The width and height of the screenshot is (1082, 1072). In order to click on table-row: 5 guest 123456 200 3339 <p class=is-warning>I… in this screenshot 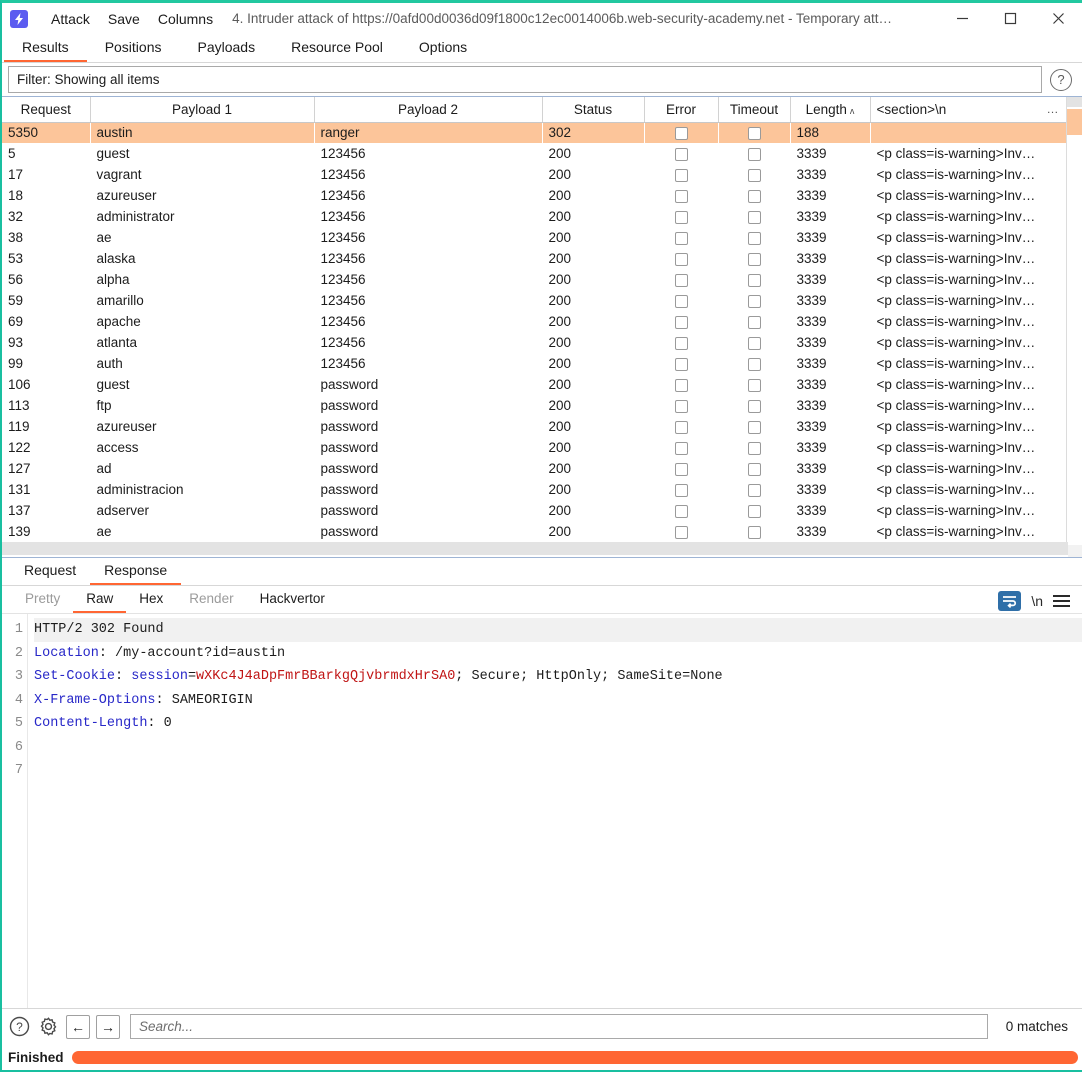, I will do `click(534, 153)`.